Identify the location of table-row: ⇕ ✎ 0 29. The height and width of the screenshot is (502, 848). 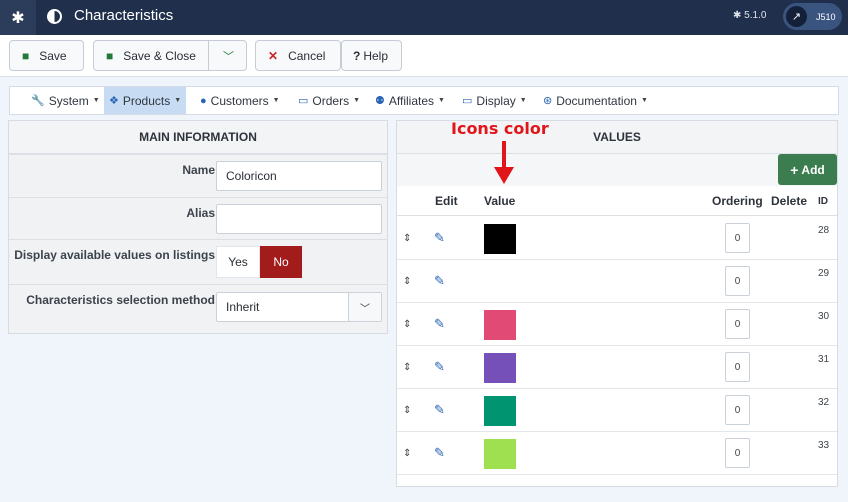
(617, 281).